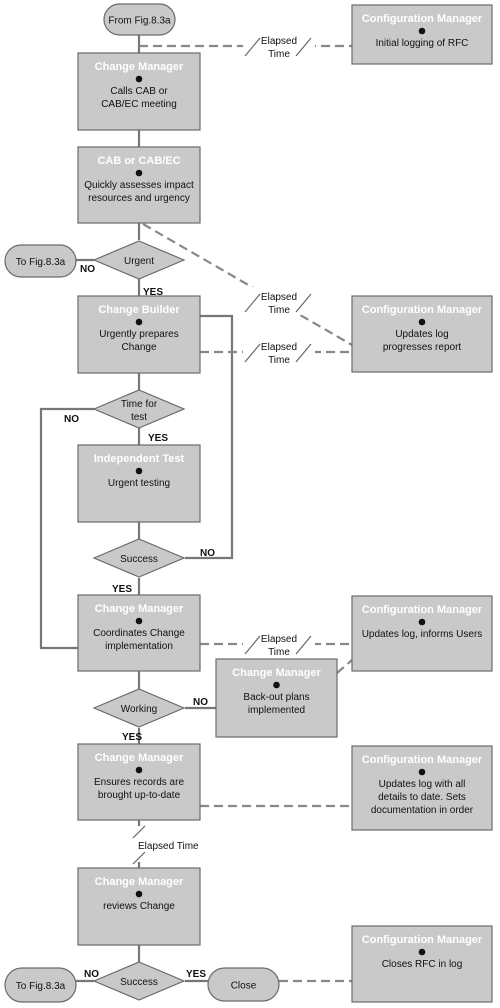 The width and height of the screenshot is (500, 1008). I want to click on box-text: Initial logging of RFC, so click(422, 43).